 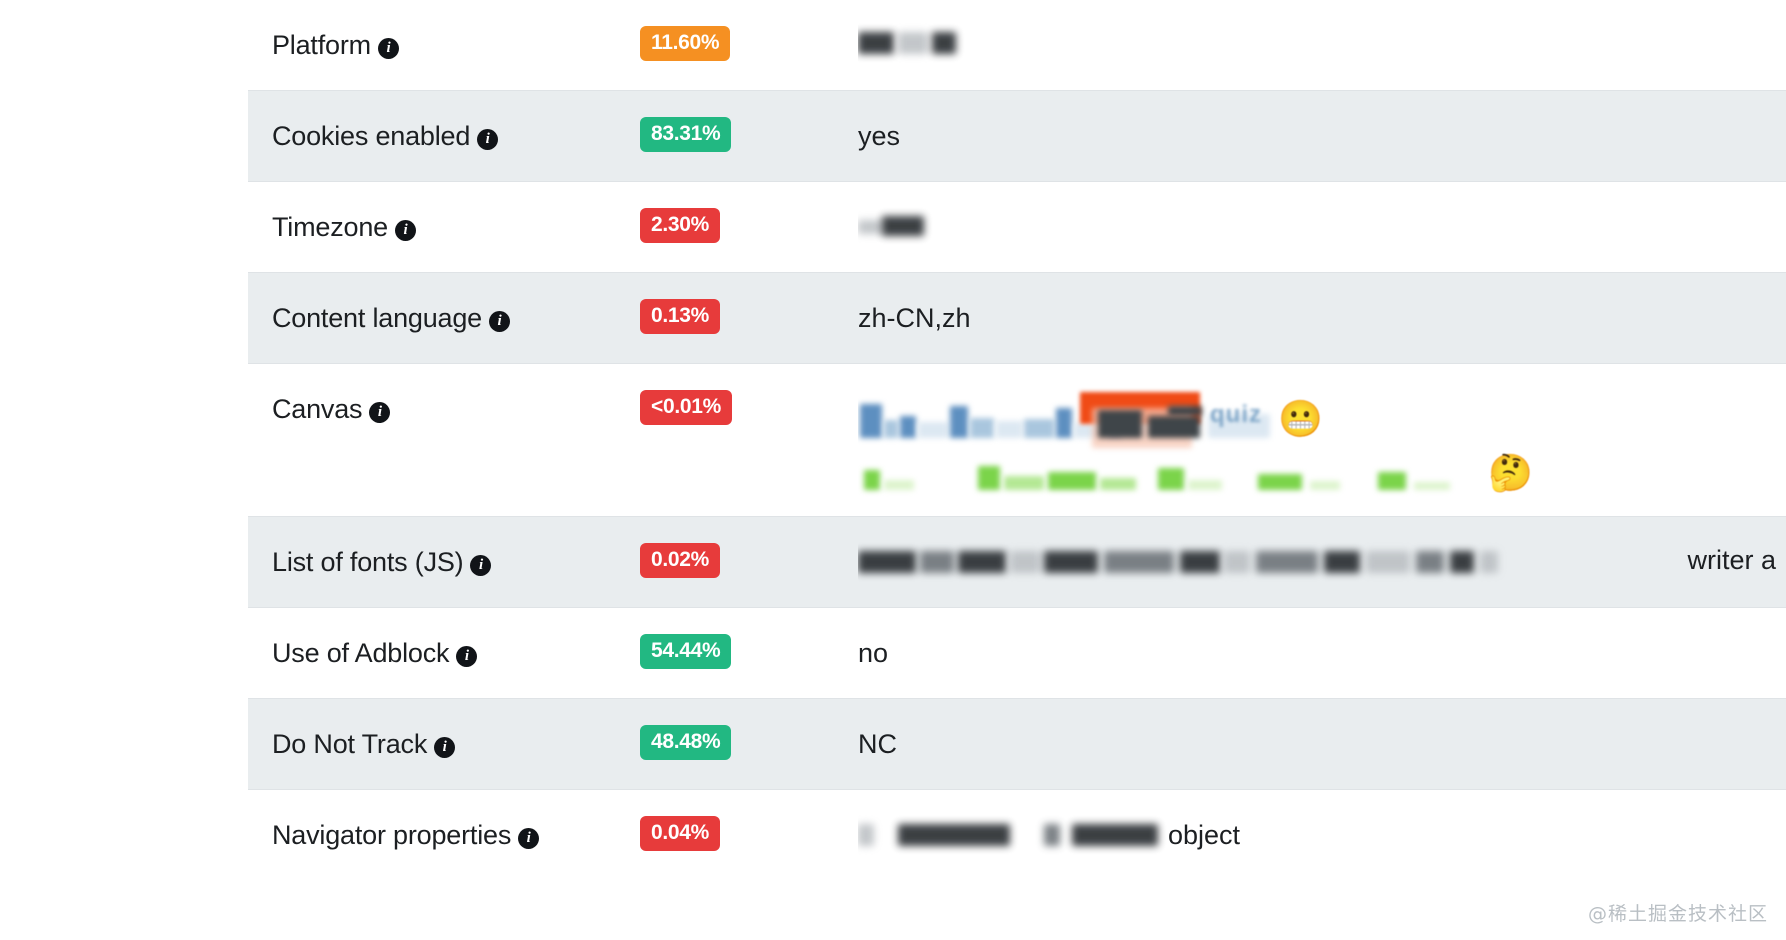 What do you see at coordinates (686, 134) in the screenshot?
I see `status-badge: 83.31%` at bounding box center [686, 134].